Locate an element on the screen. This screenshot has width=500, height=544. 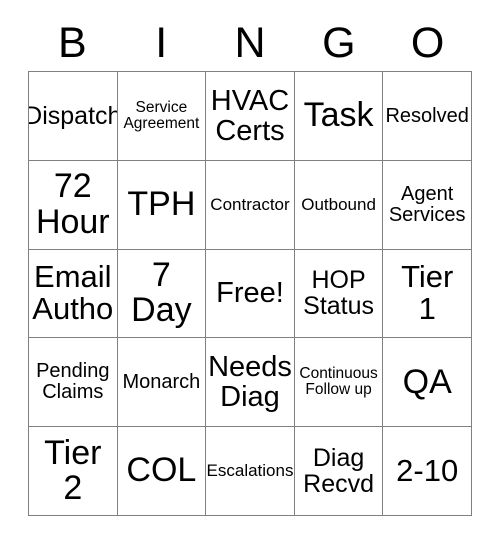
bingo-cell-label: Pending Claims is located at coordinates (73, 382).